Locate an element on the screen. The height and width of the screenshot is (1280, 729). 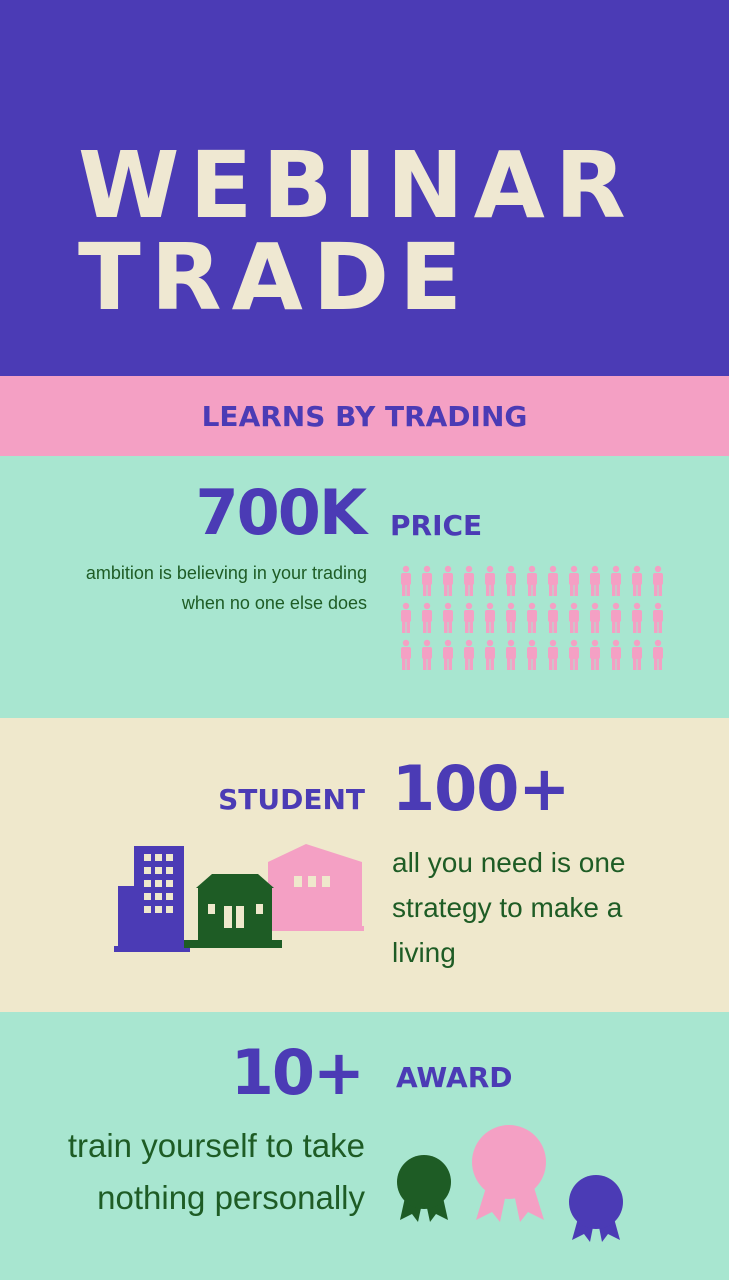
warehouse-icon is located at coordinates (314, 887).